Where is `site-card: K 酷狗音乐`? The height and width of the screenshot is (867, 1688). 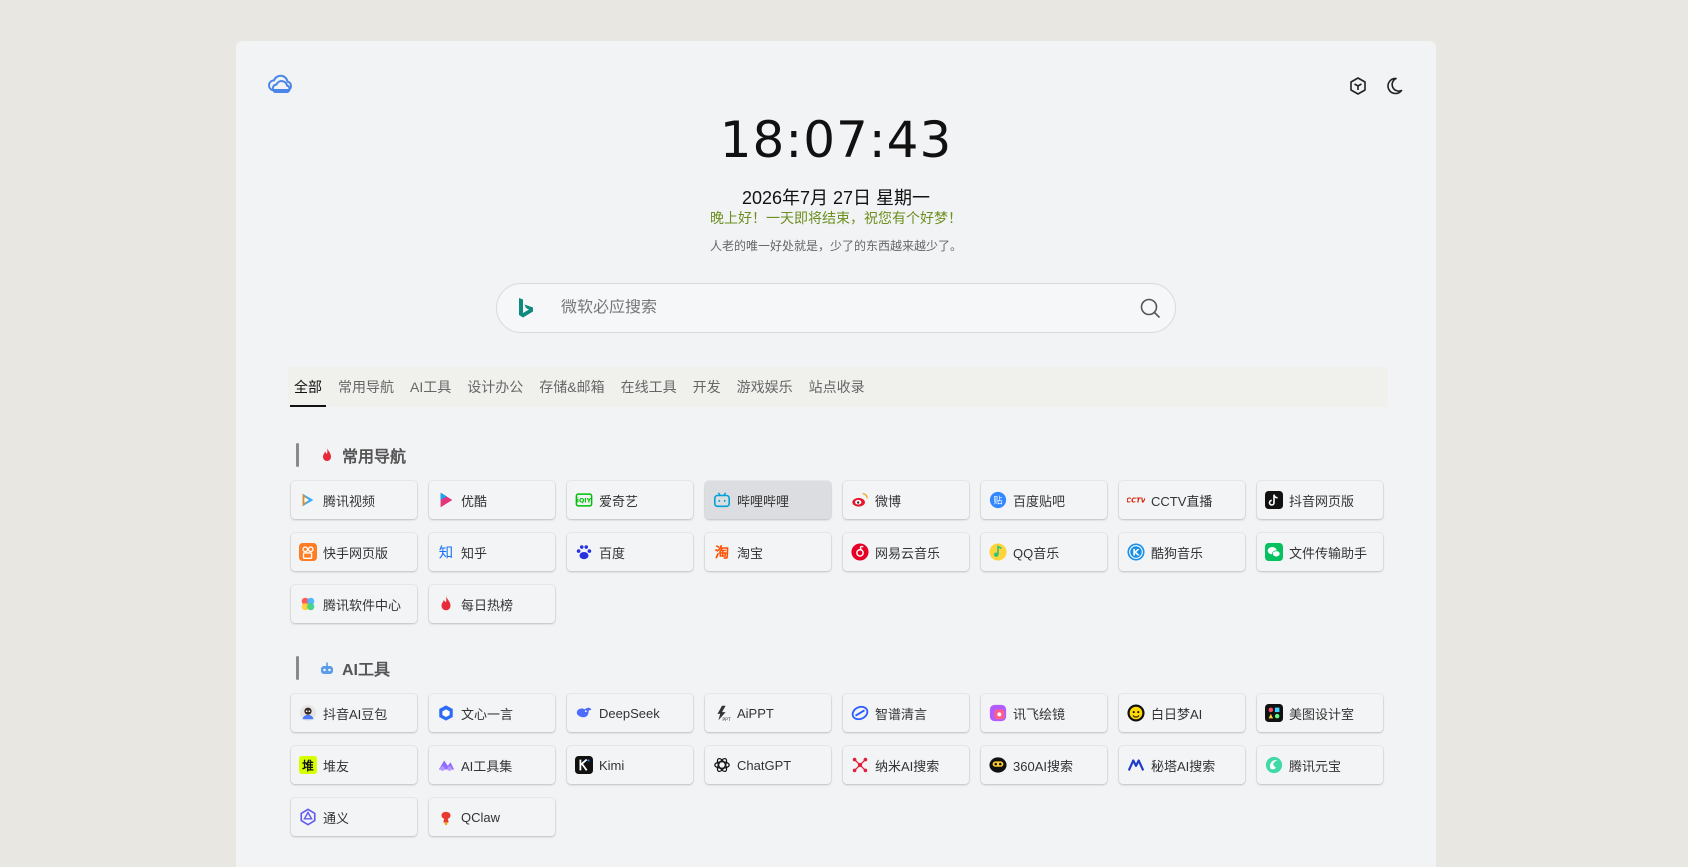 site-card: K 酷狗音乐 is located at coordinates (1182, 552).